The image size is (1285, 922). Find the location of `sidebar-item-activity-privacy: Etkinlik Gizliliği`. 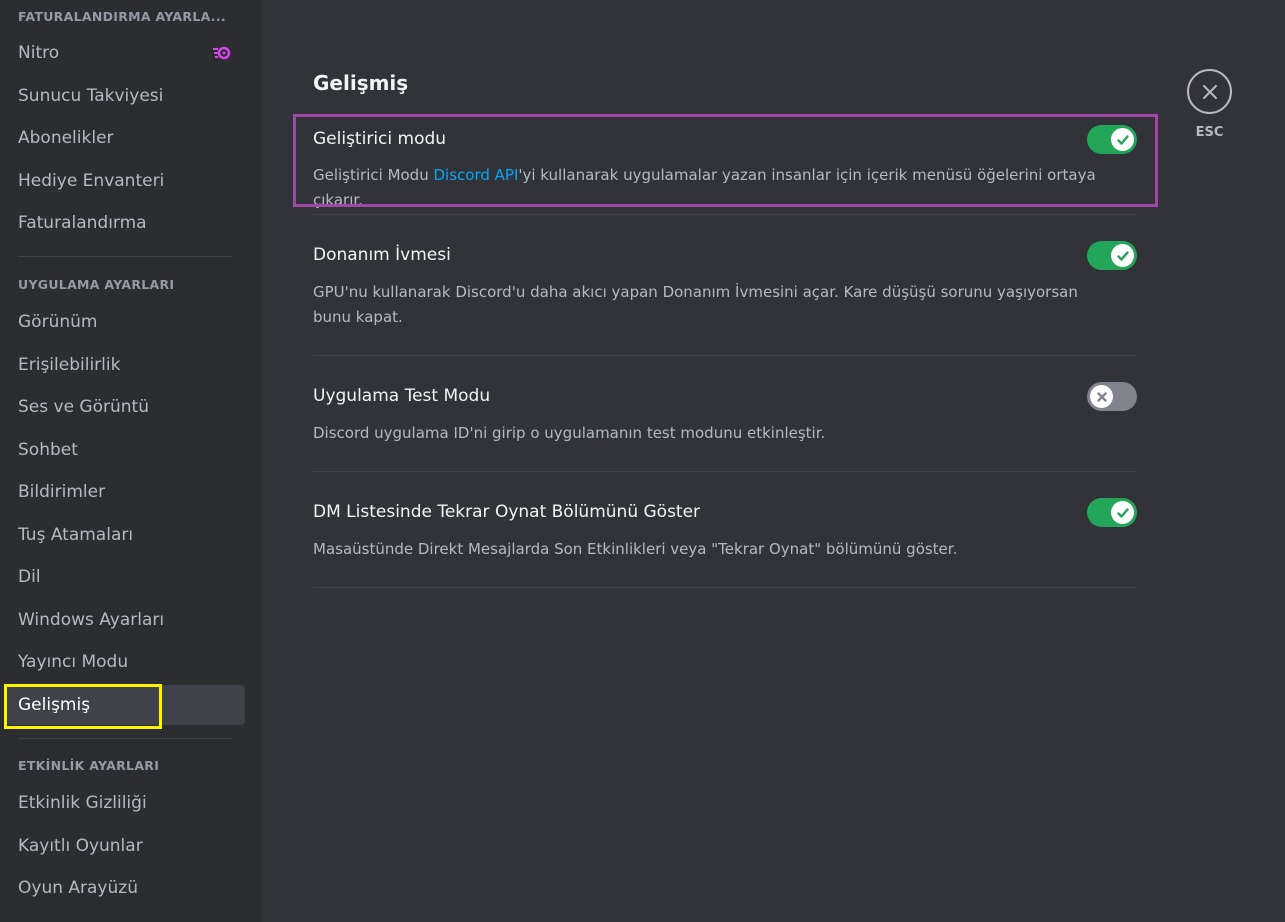

sidebar-item-activity-privacy: Etkinlik Gizliliği is located at coordinates (126, 803).